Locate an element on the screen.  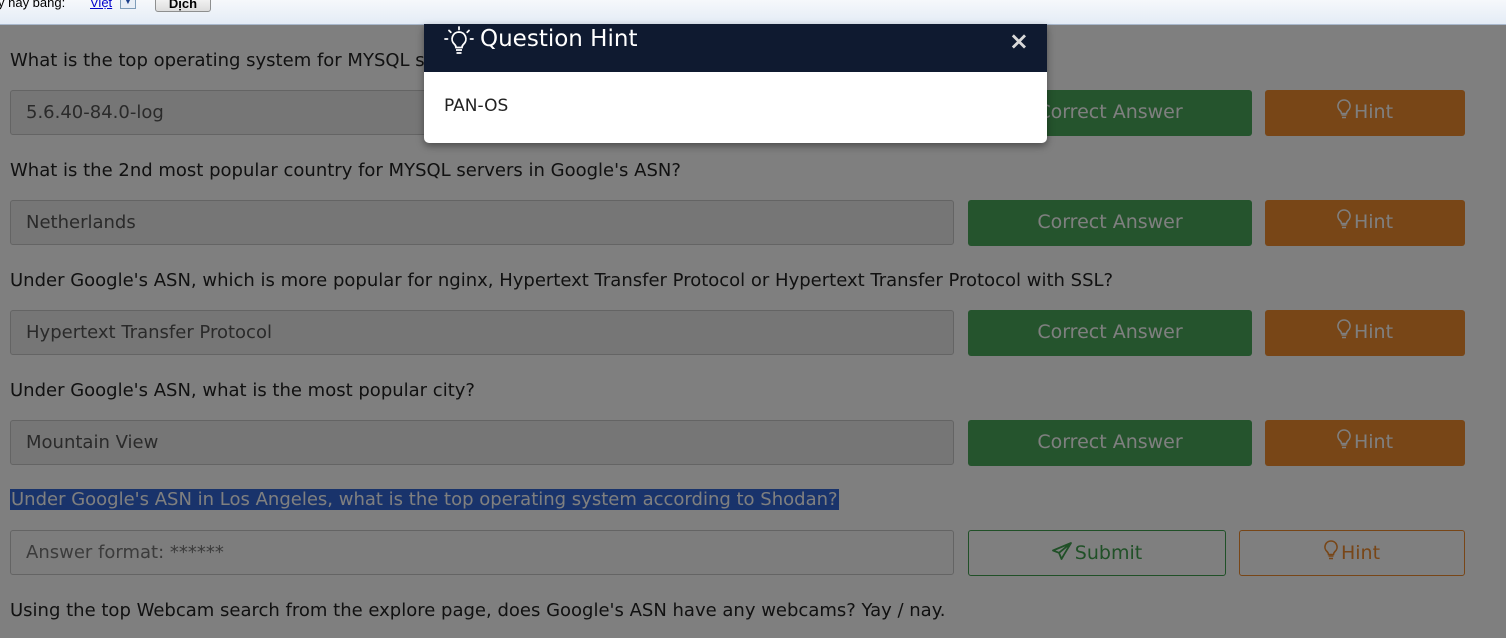
translate-language-link: Việt is located at coordinates (101, 5).